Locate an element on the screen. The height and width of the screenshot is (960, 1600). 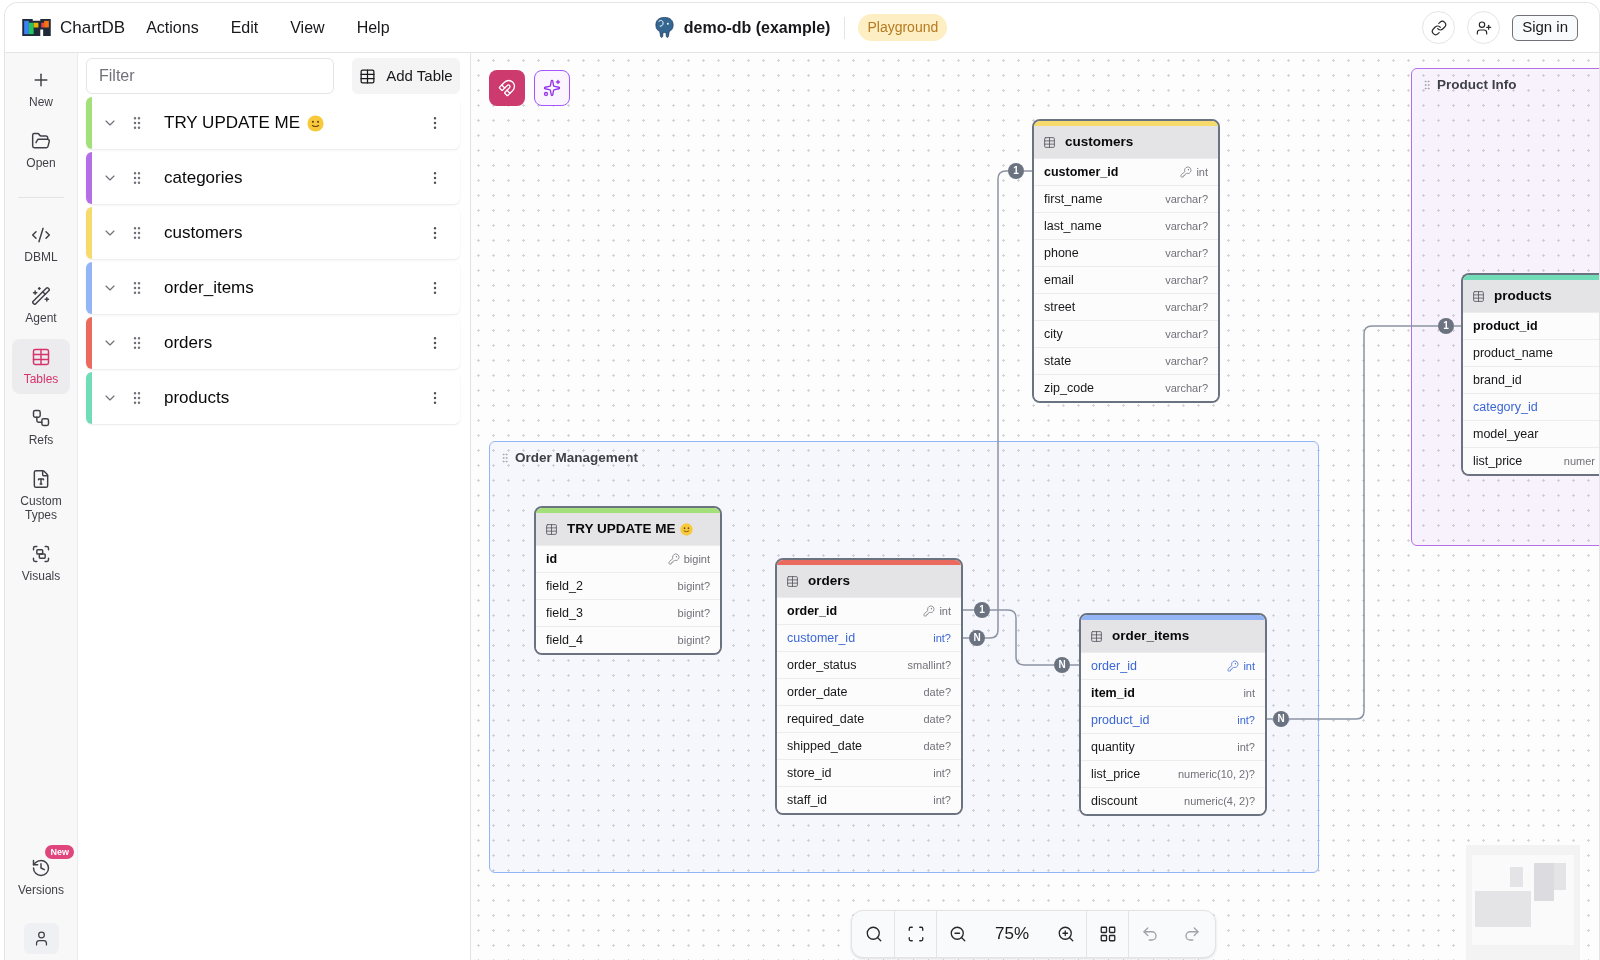
folder-icon is located at coordinates (41, 141).